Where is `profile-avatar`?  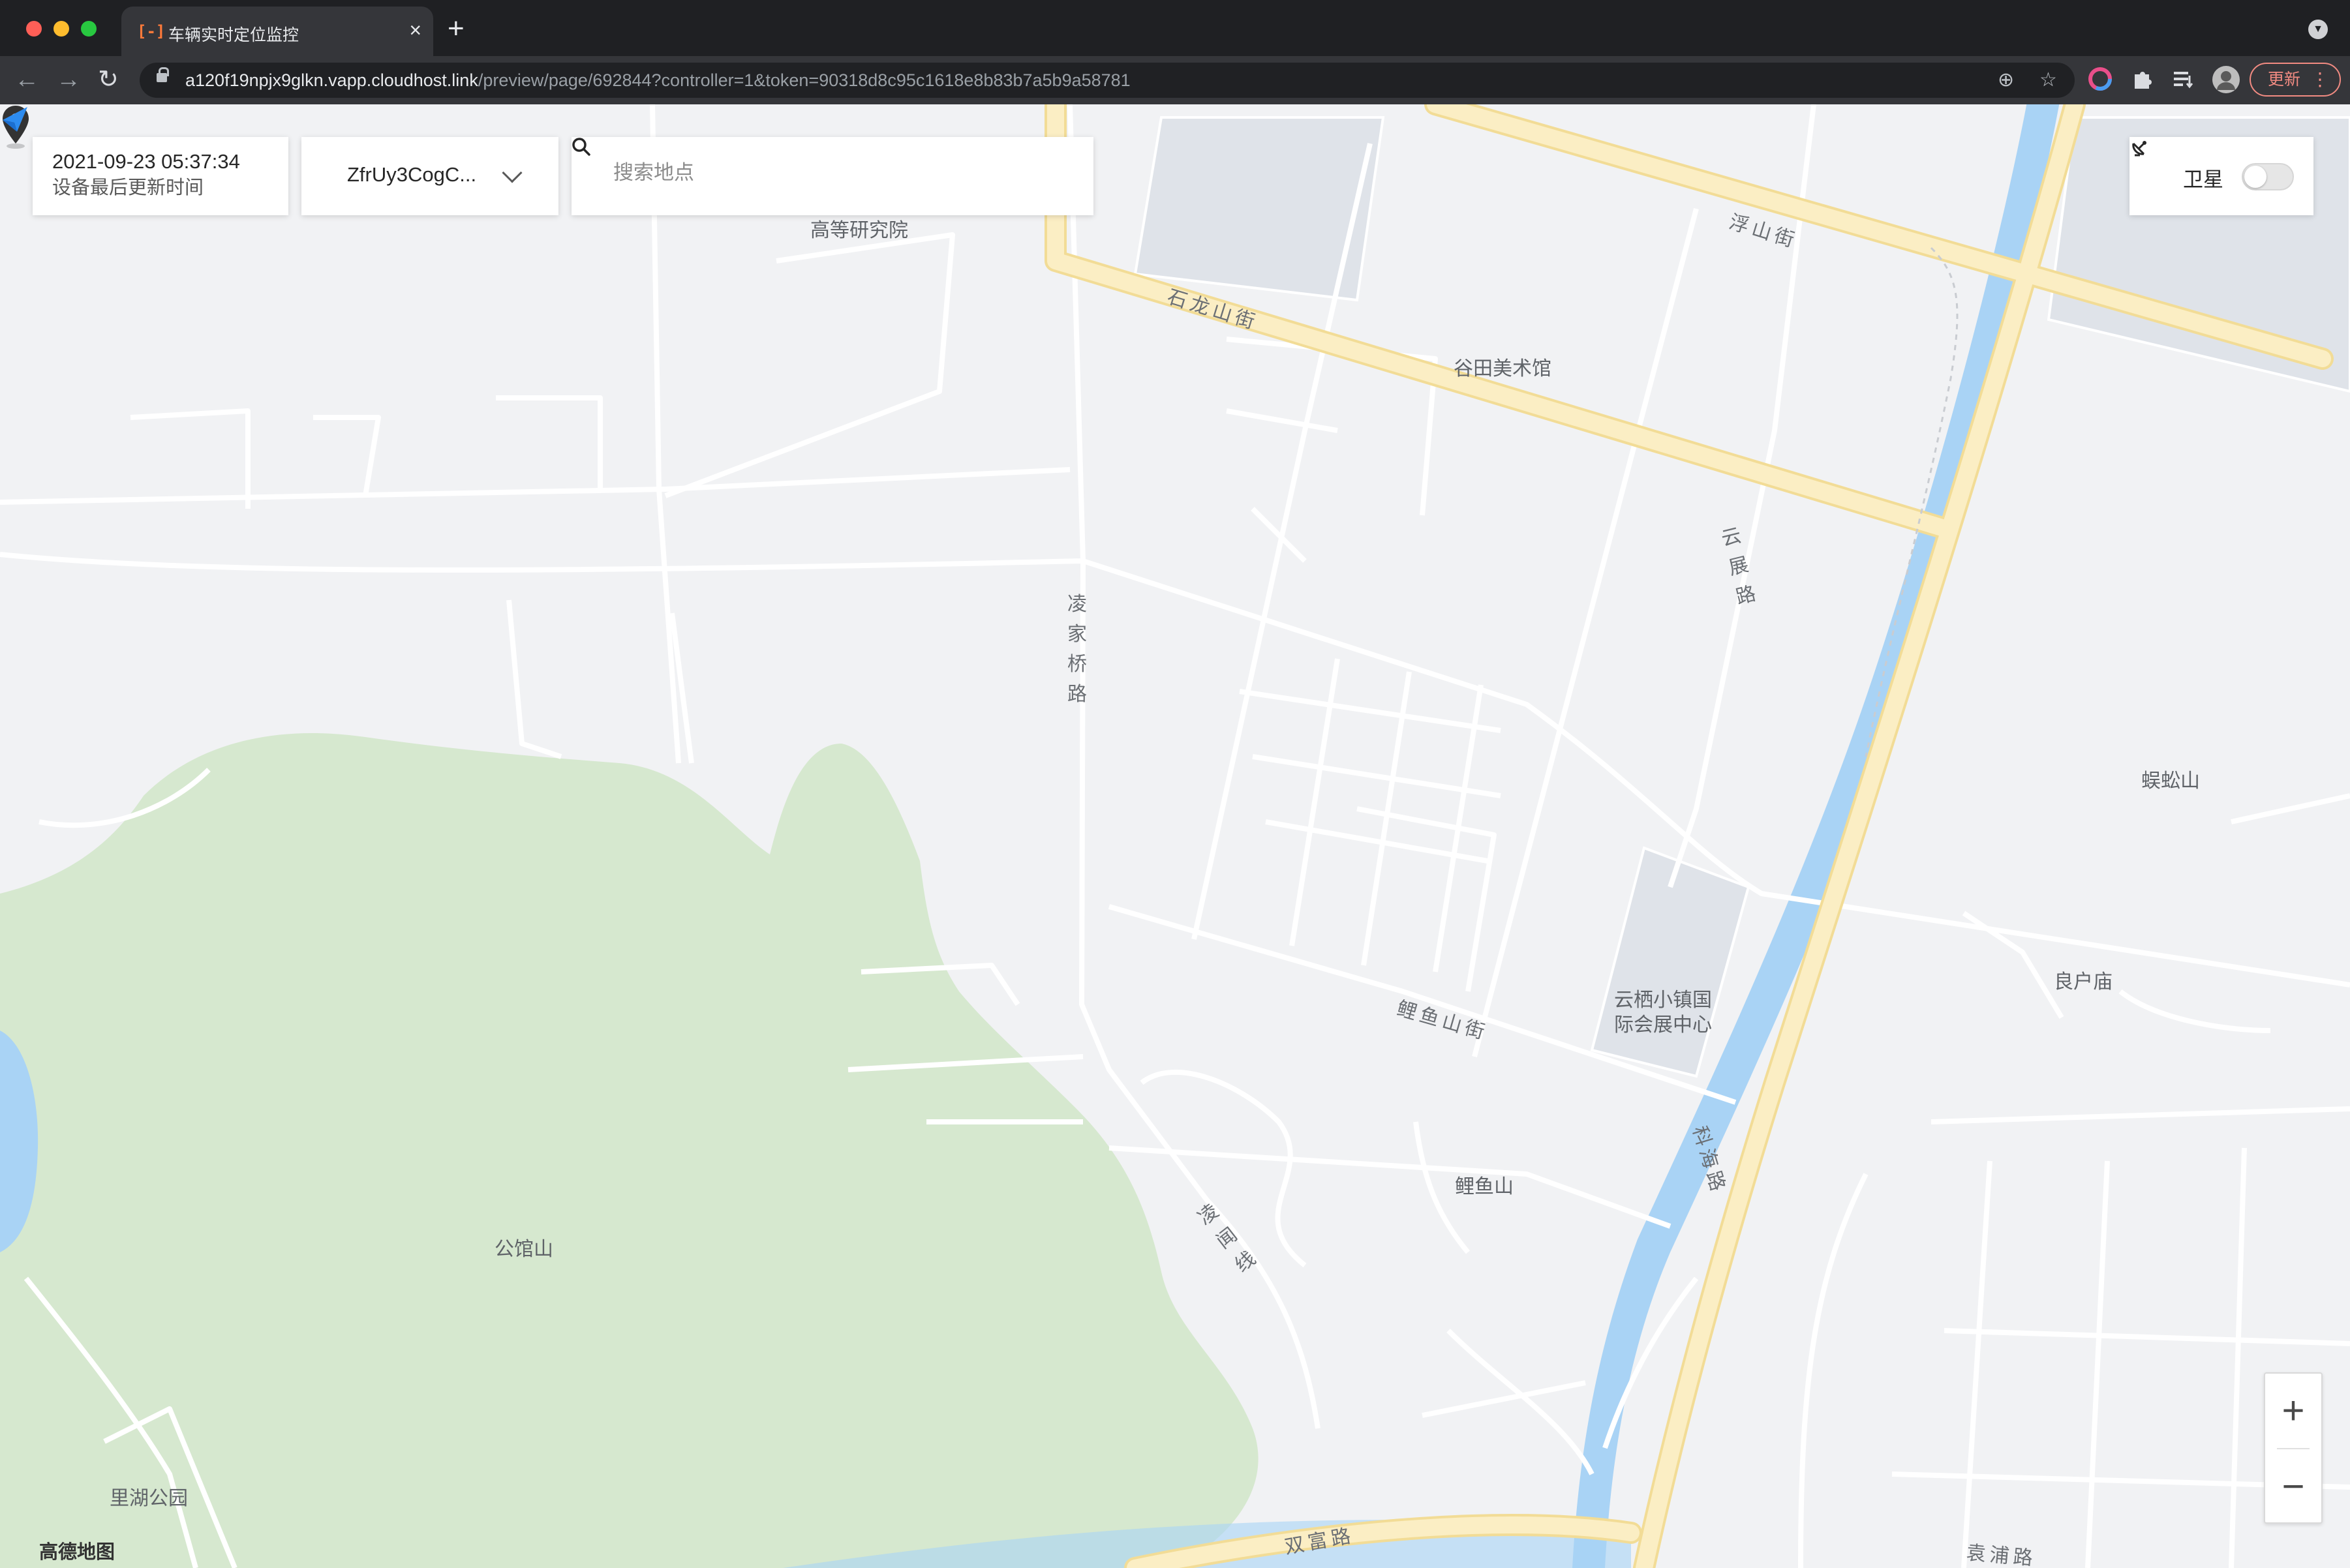
profile-avatar is located at coordinates (2226, 79).